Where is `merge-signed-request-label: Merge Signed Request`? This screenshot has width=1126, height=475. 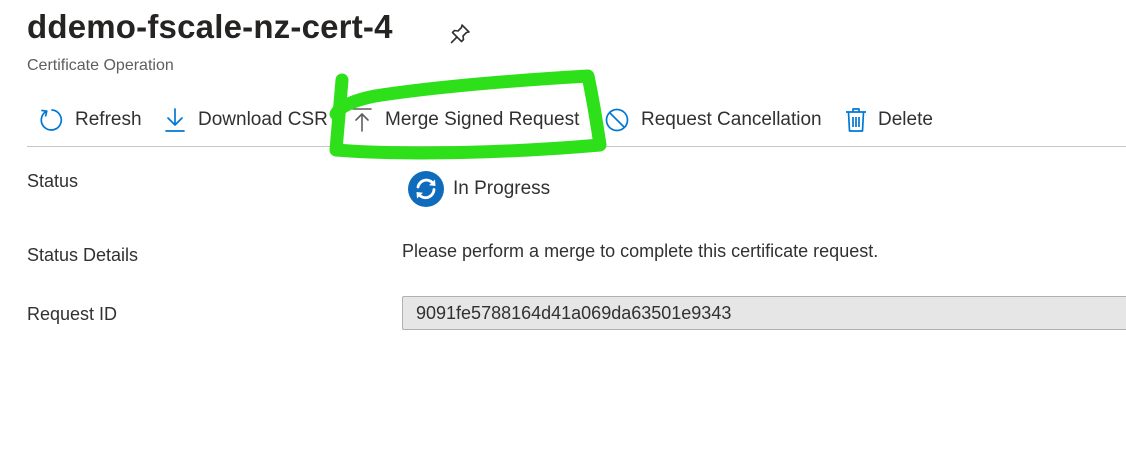
merge-signed-request-label: Merge Signed Request is located at coordinates (482, 119).